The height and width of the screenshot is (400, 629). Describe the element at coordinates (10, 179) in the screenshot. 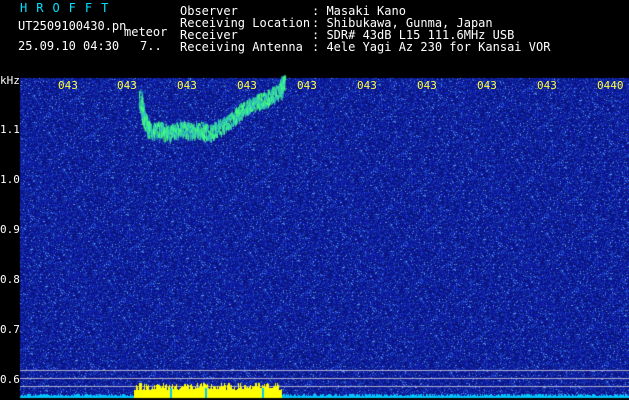

I see `y-tick-1-0: 1.0` at that location.